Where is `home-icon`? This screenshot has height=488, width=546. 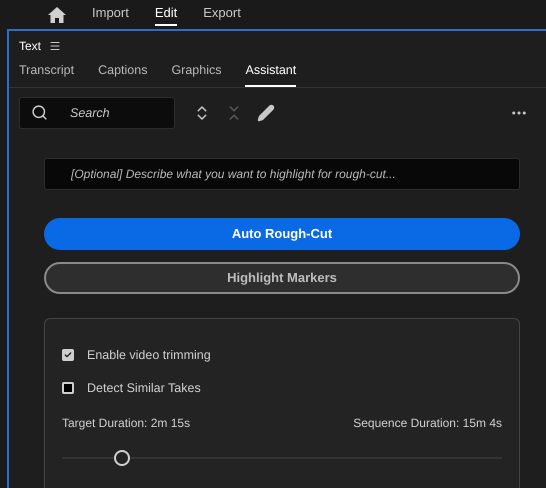
home-icon is located at coordinates (57, 14).